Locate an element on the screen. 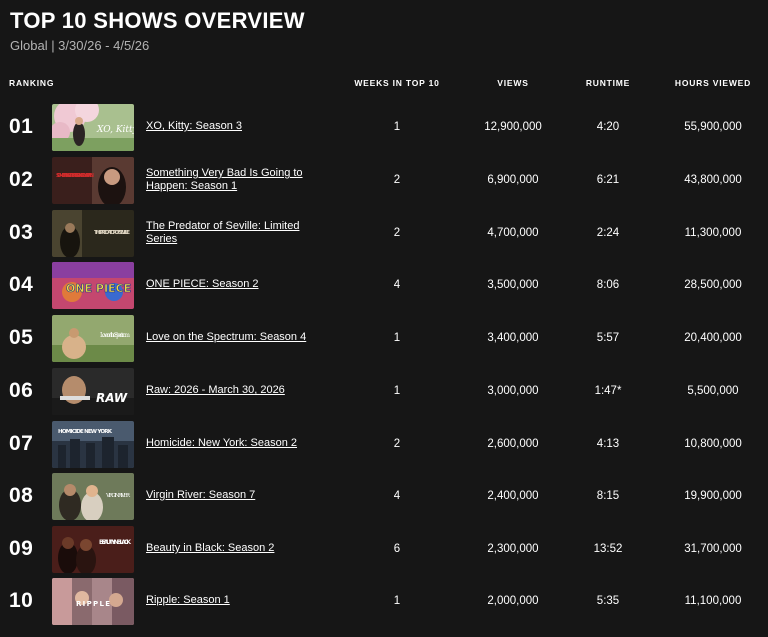 Image resolution: width=768 pixels, height=637 pixels. svg-text: HOMICIDE NEW YORK is located at coordinates (85, 432).